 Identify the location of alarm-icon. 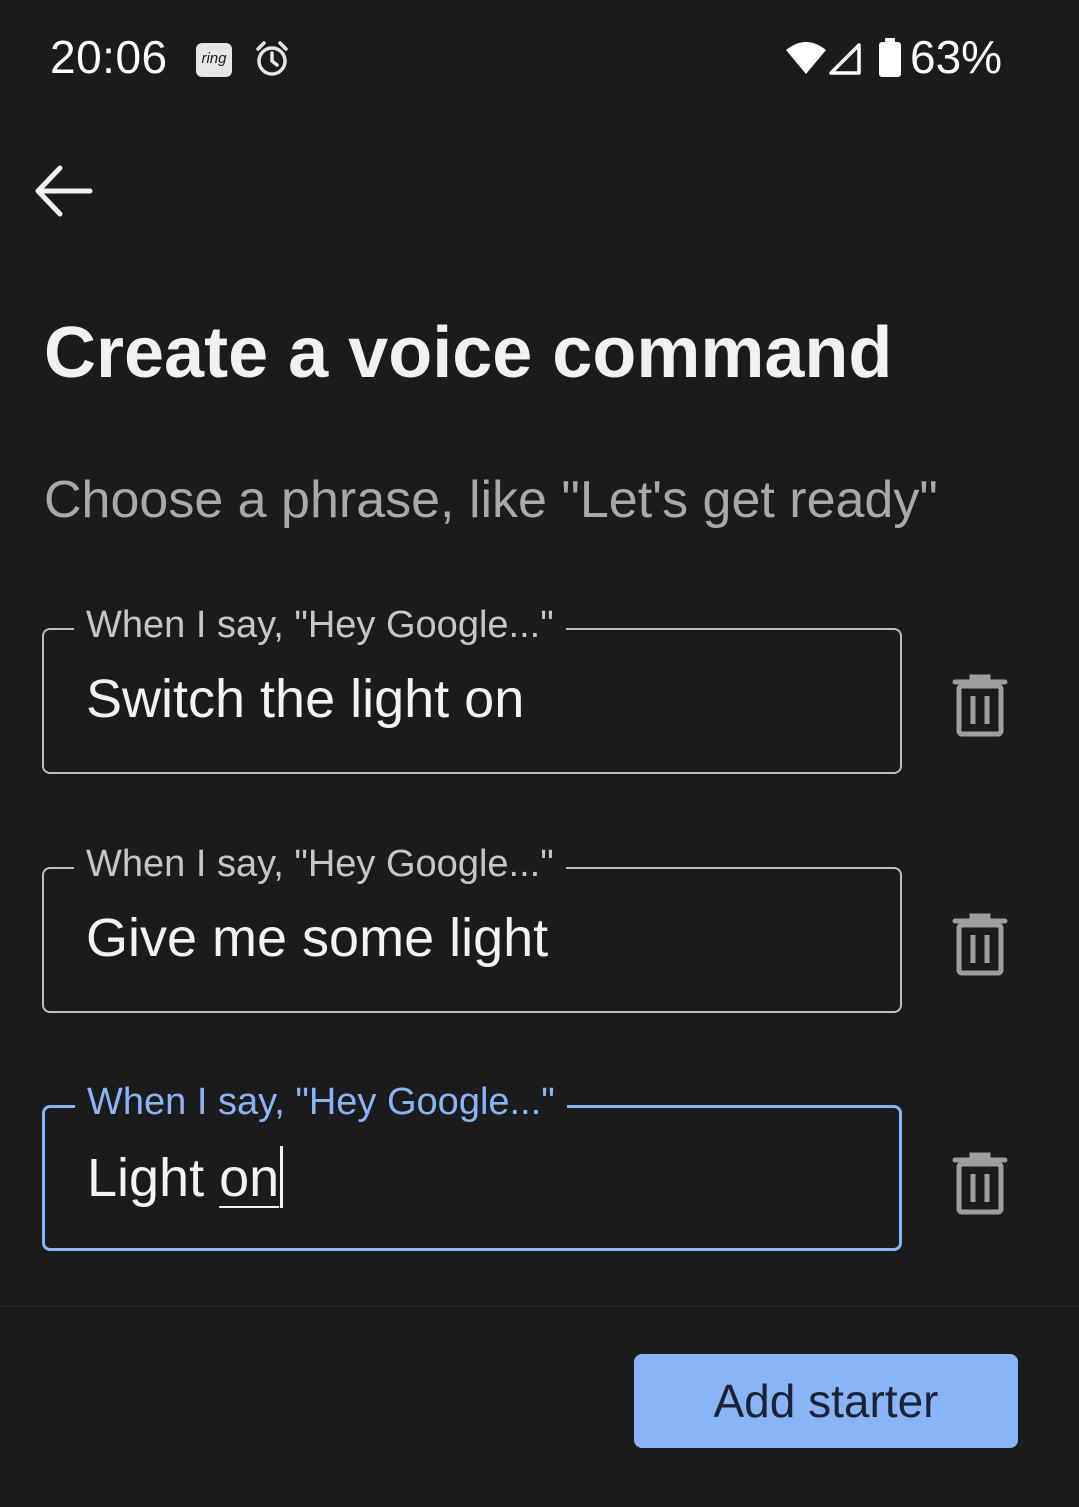
(272, 58).